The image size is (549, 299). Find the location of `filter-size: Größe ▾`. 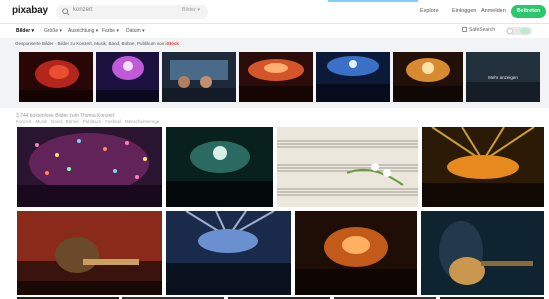

filter-size: Größe ▾ is located at coordinates (53, 31).